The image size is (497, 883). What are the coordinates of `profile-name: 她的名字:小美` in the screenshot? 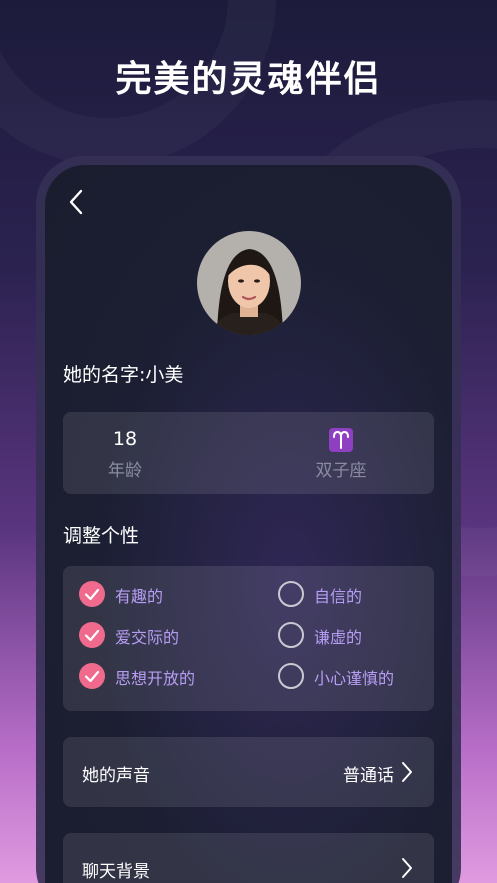 It's located at (123, 375).